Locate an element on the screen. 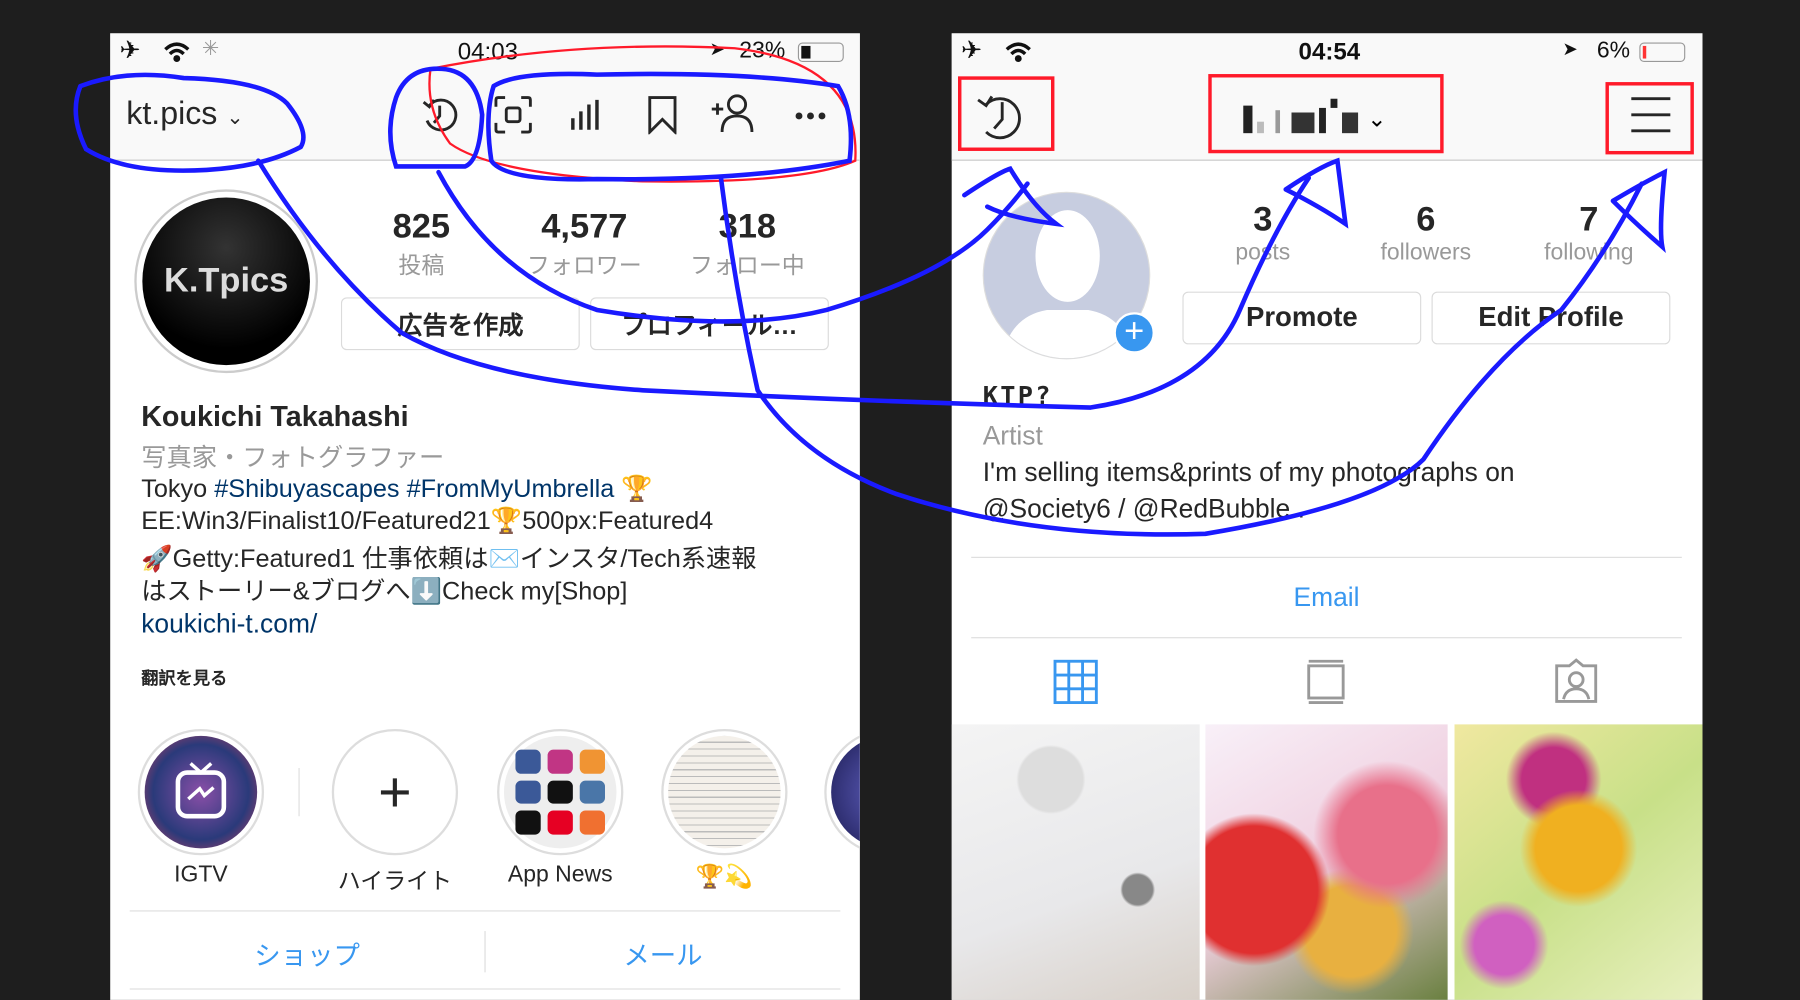  profile-name: Koukichi Takahashi is located at coordinates (275, 416).